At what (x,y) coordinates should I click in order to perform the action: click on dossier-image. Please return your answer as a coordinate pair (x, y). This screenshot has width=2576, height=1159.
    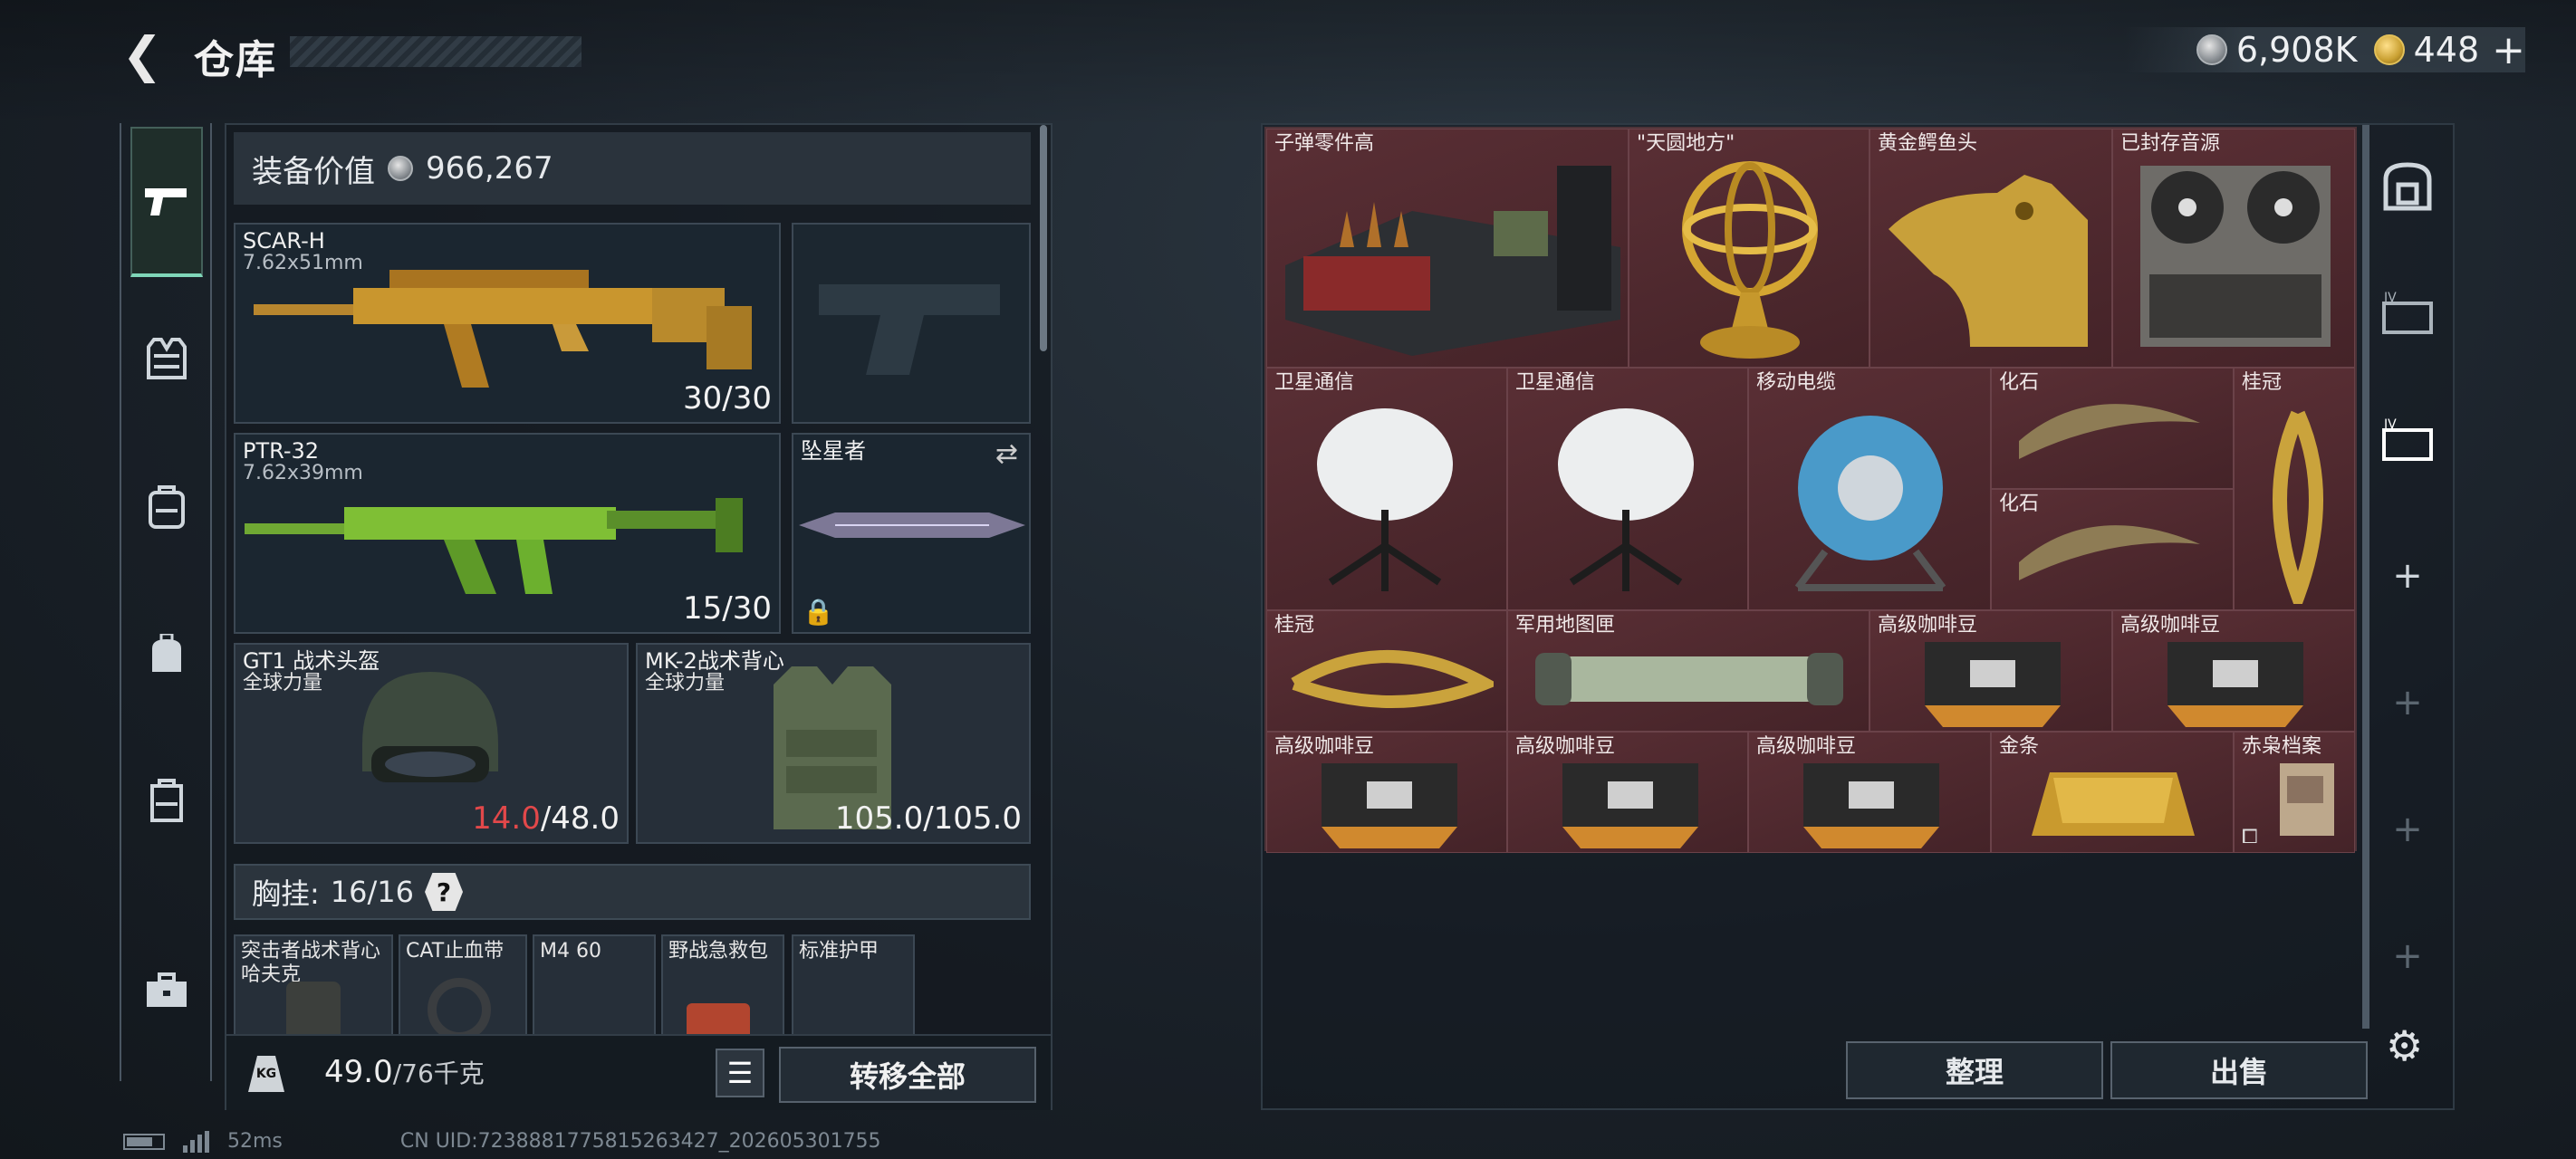
    Looking at the image, I should click on (2307, 799).